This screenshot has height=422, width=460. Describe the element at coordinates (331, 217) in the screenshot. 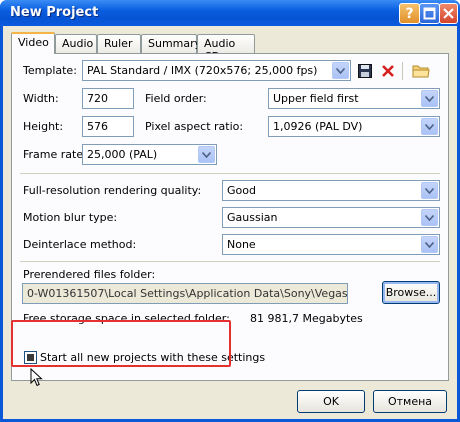

I see `motion-blur-dropdown: Gaussian` at that location.